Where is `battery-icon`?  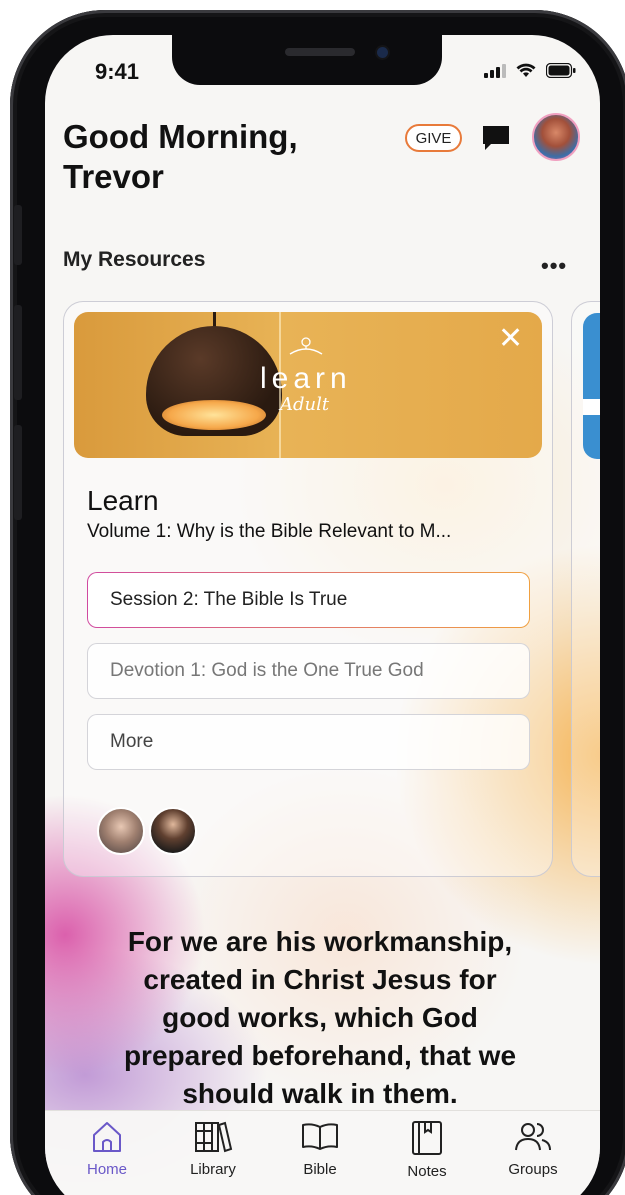 battery-icon is located at coordinates (561, 70).